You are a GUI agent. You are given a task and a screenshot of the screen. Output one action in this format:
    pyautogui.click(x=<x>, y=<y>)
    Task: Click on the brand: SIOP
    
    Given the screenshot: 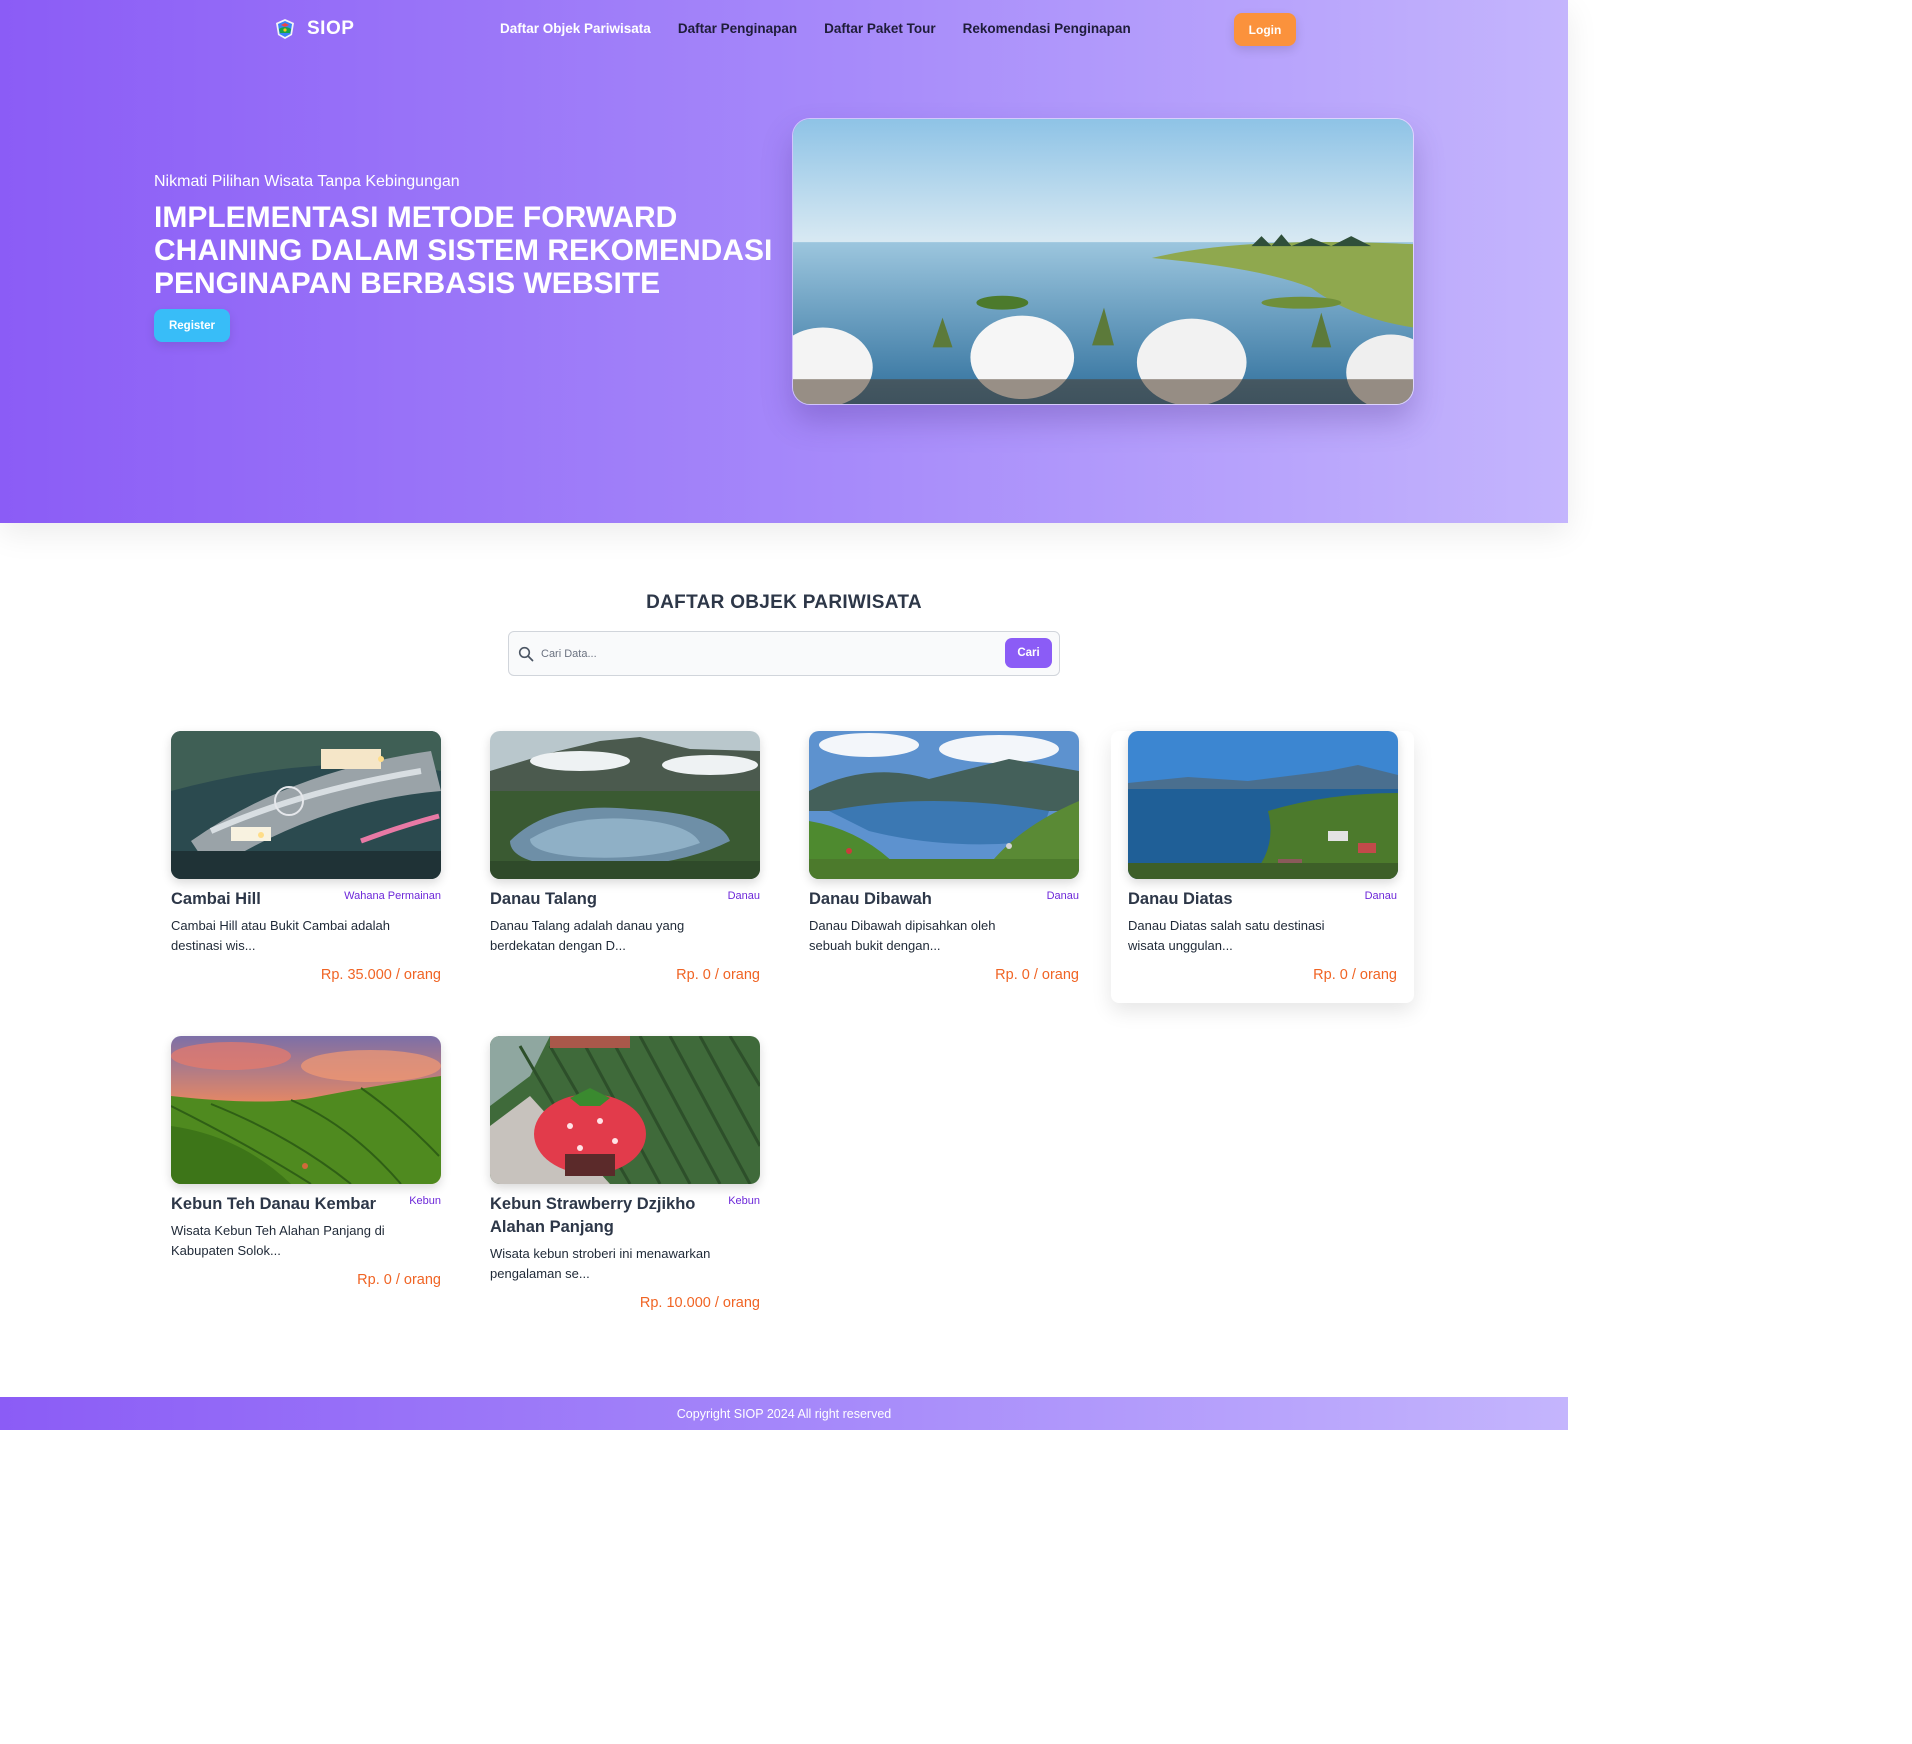 What is the action you would take?
    pyautogui.click(x=313, y=29)
    